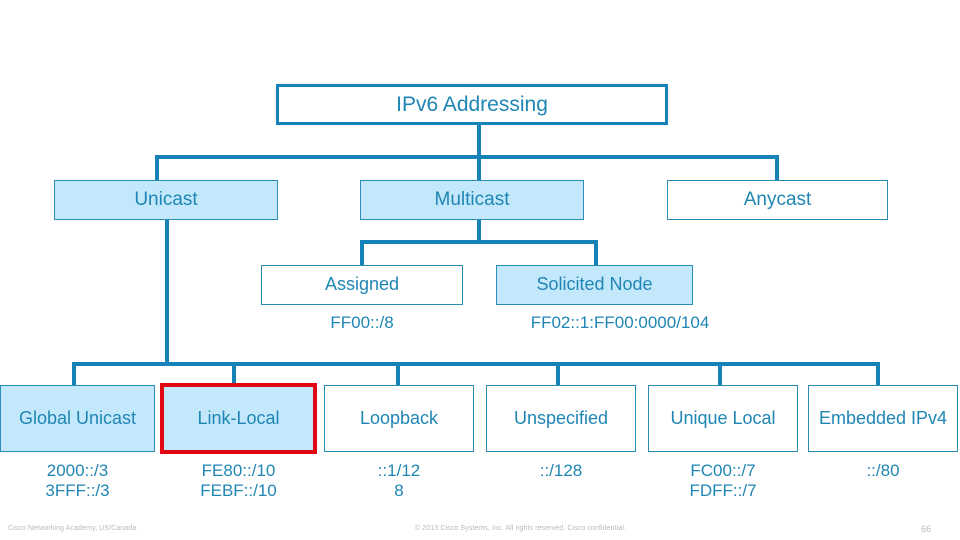 The height and width of the screenshot is (540, 960). What do you see at coordinates (77, 481) in the screenshot?
I see `value-global-unicast: 2000::/3 3FFF::/3` at bounding box center [77, 481].